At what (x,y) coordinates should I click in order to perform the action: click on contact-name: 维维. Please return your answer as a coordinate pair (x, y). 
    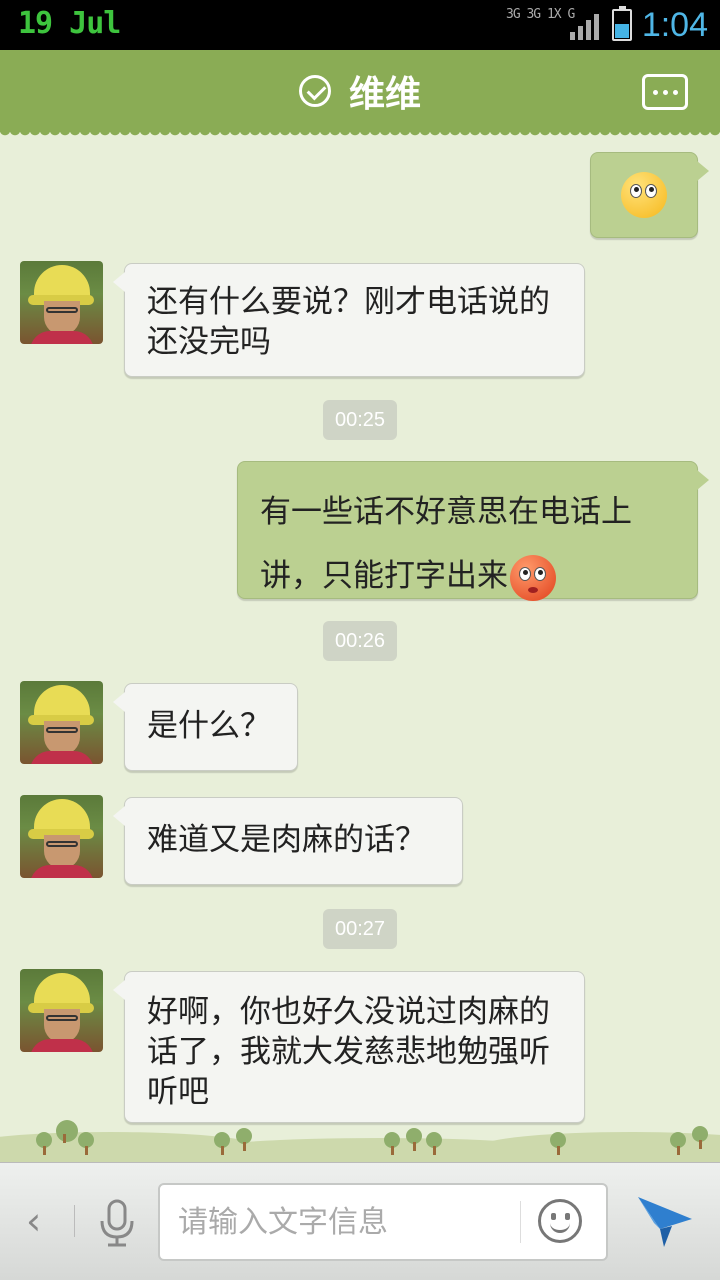
    Looking at the image, I should click on (384, 94).